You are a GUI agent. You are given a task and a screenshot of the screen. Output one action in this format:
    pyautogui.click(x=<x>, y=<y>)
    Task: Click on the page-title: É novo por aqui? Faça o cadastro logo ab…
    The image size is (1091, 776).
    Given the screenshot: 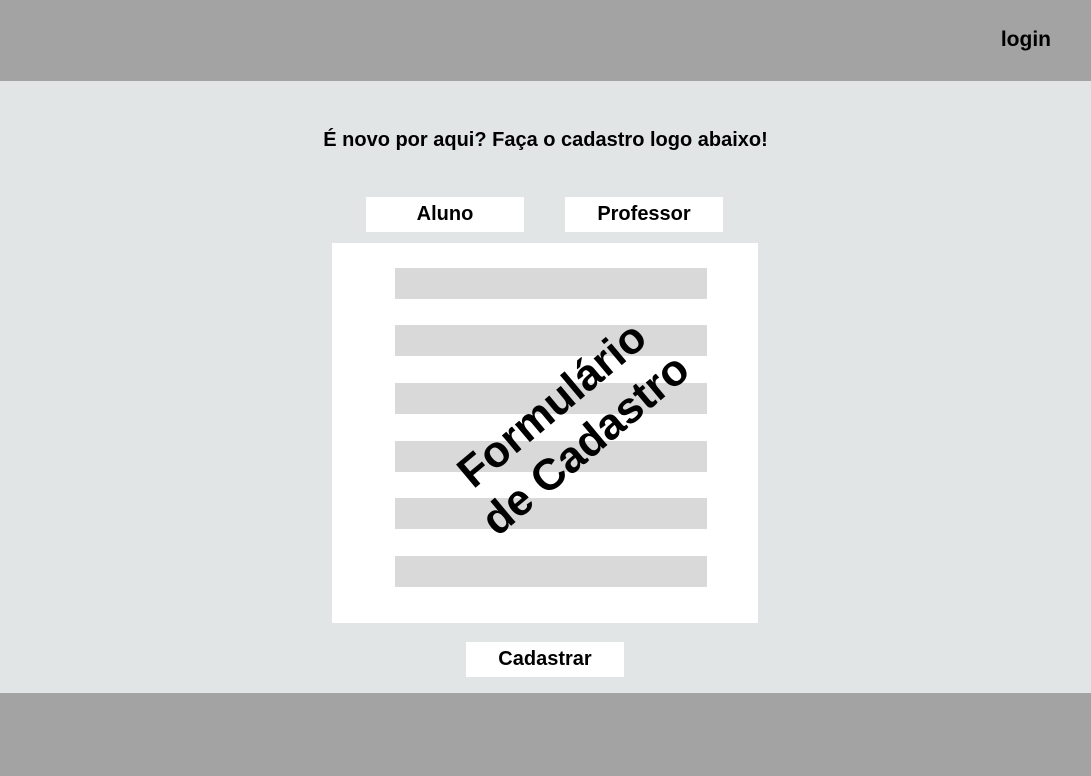 What is the action you would take?
    pyautogui.click(x=545, y=140)
    